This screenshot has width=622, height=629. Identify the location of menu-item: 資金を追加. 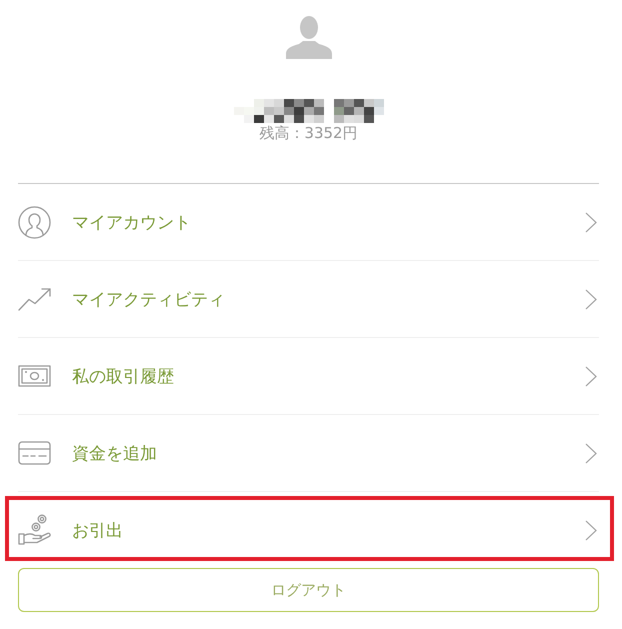
(308, 453).